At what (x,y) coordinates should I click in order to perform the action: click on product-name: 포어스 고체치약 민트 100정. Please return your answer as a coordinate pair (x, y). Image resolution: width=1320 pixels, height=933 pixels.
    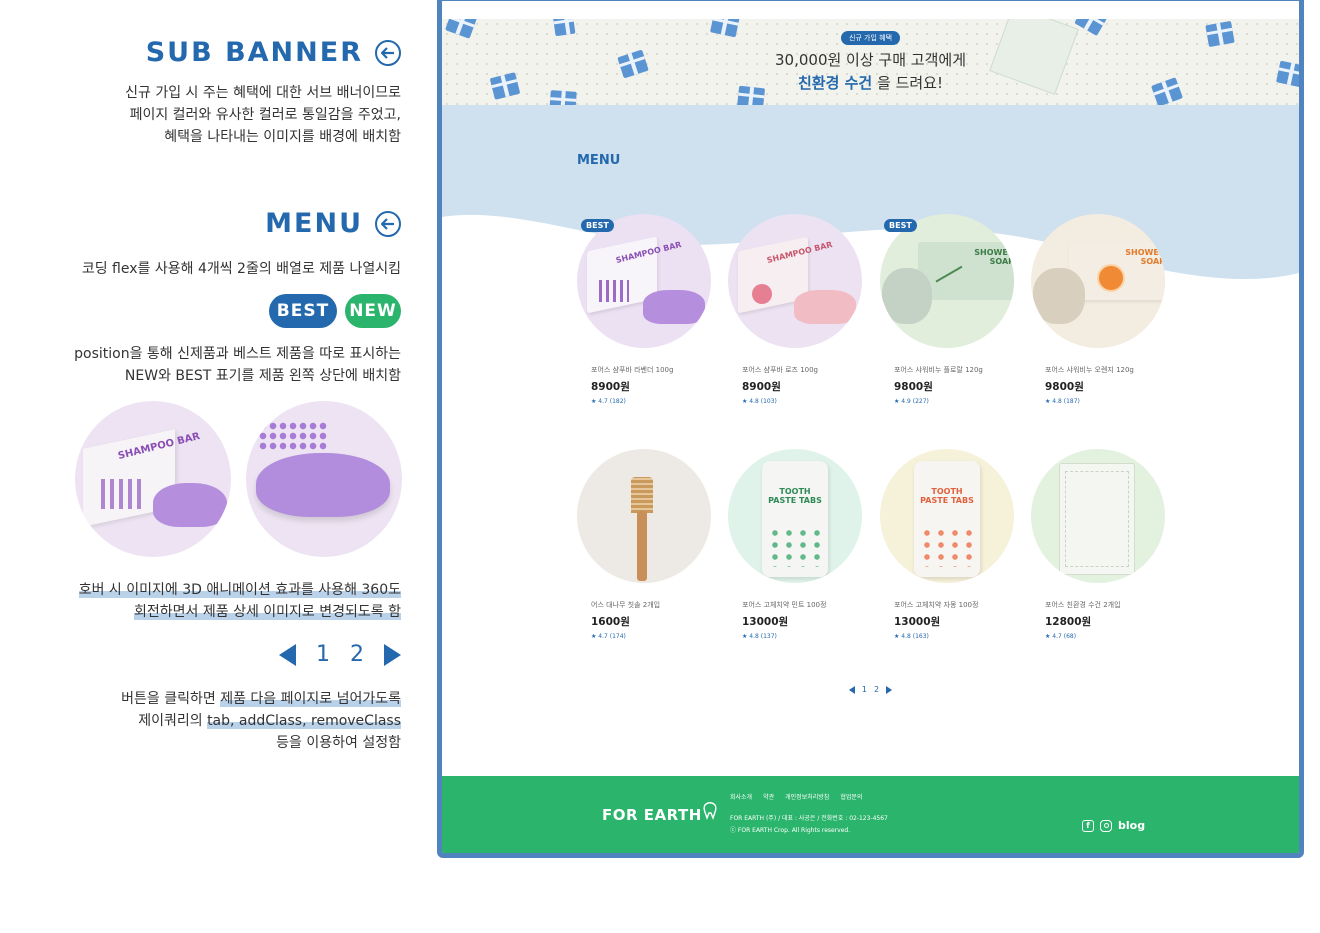
    Looking at the image, I should click on (784, 605).